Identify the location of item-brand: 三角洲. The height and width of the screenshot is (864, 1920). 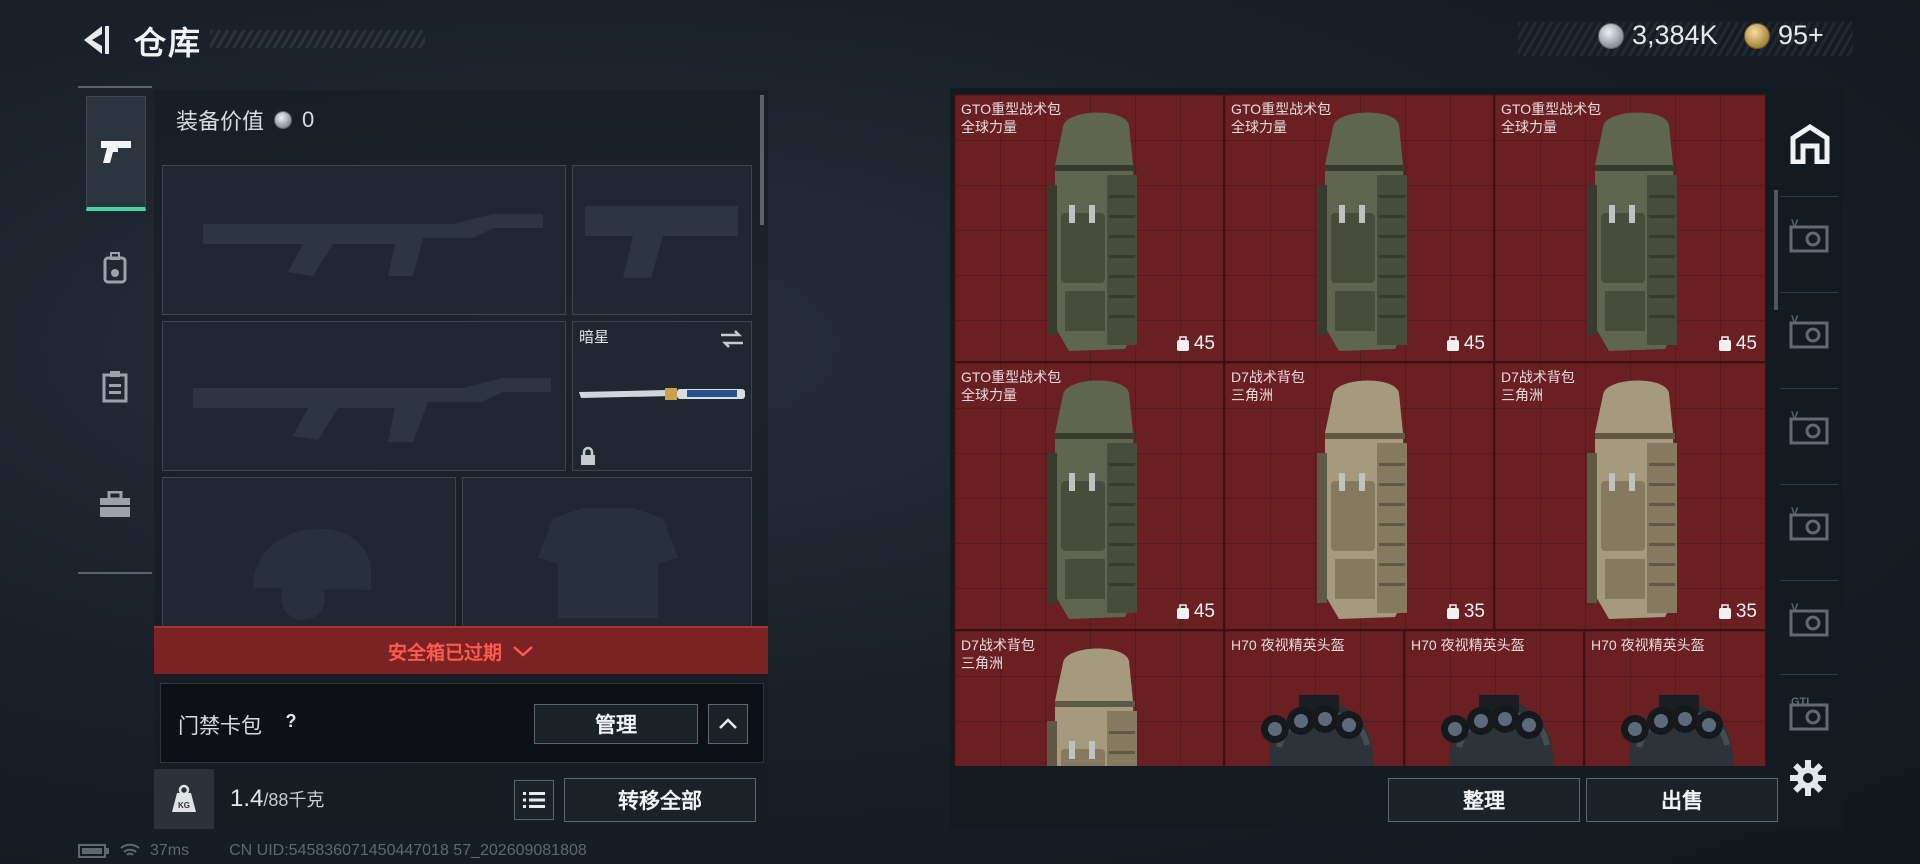
(982, 663).